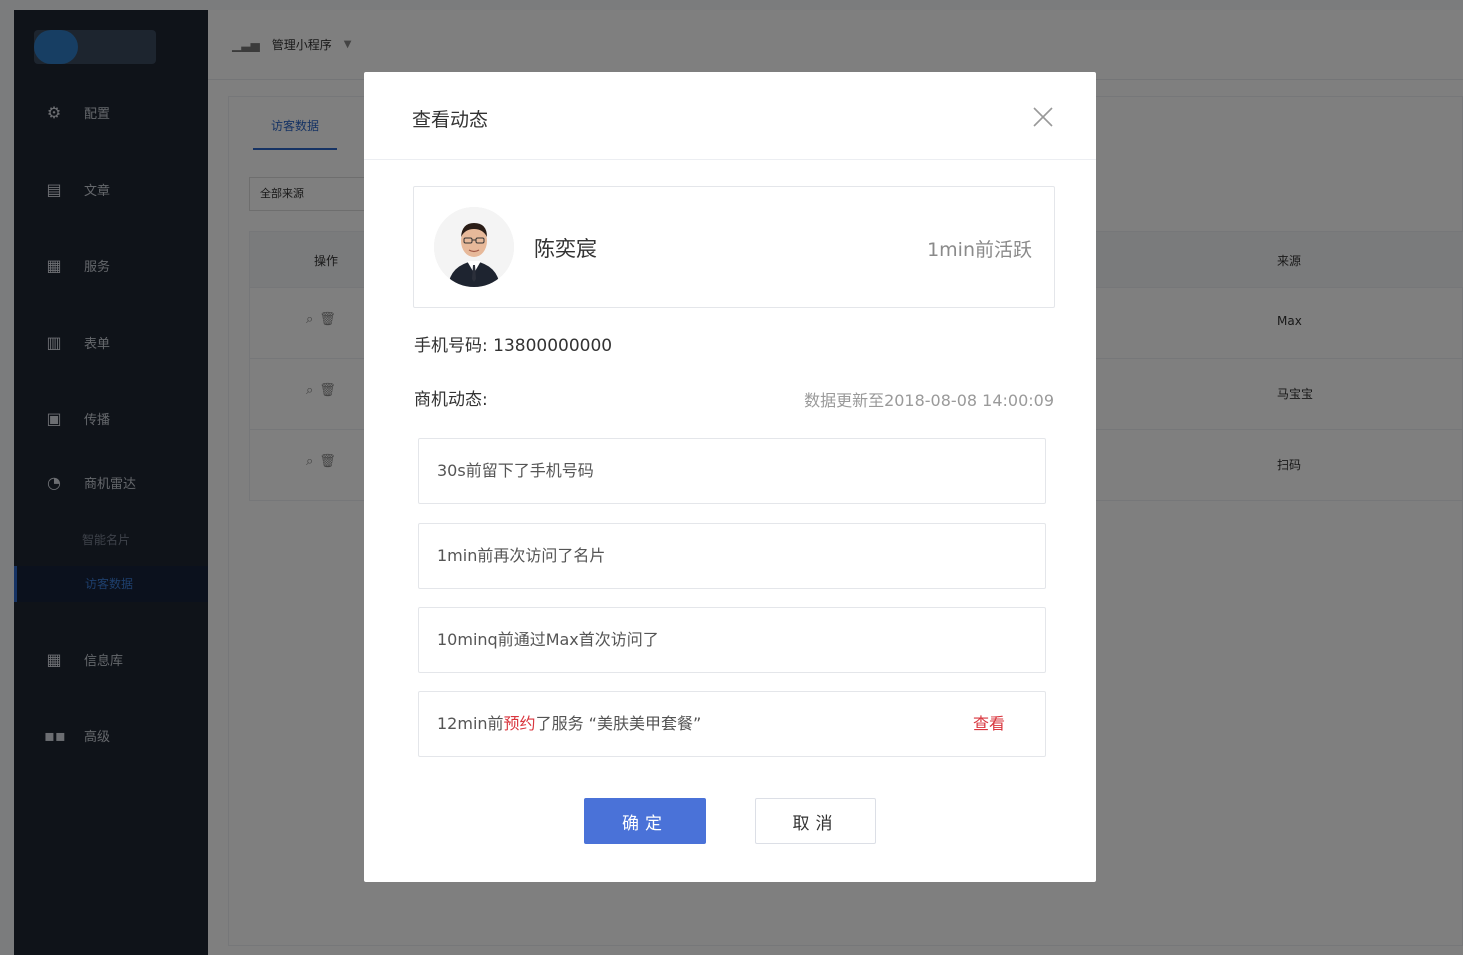 The width and height of the screenshot is (1463, 955). I want to click on phone-row: 手机号码: 13800000000, so click(513, 343).